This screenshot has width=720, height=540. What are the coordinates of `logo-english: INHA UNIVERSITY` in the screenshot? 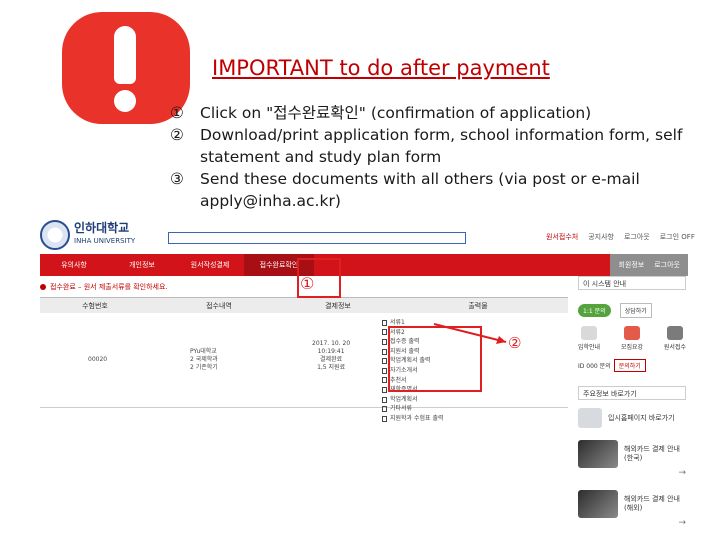 It's located at (105, 241).